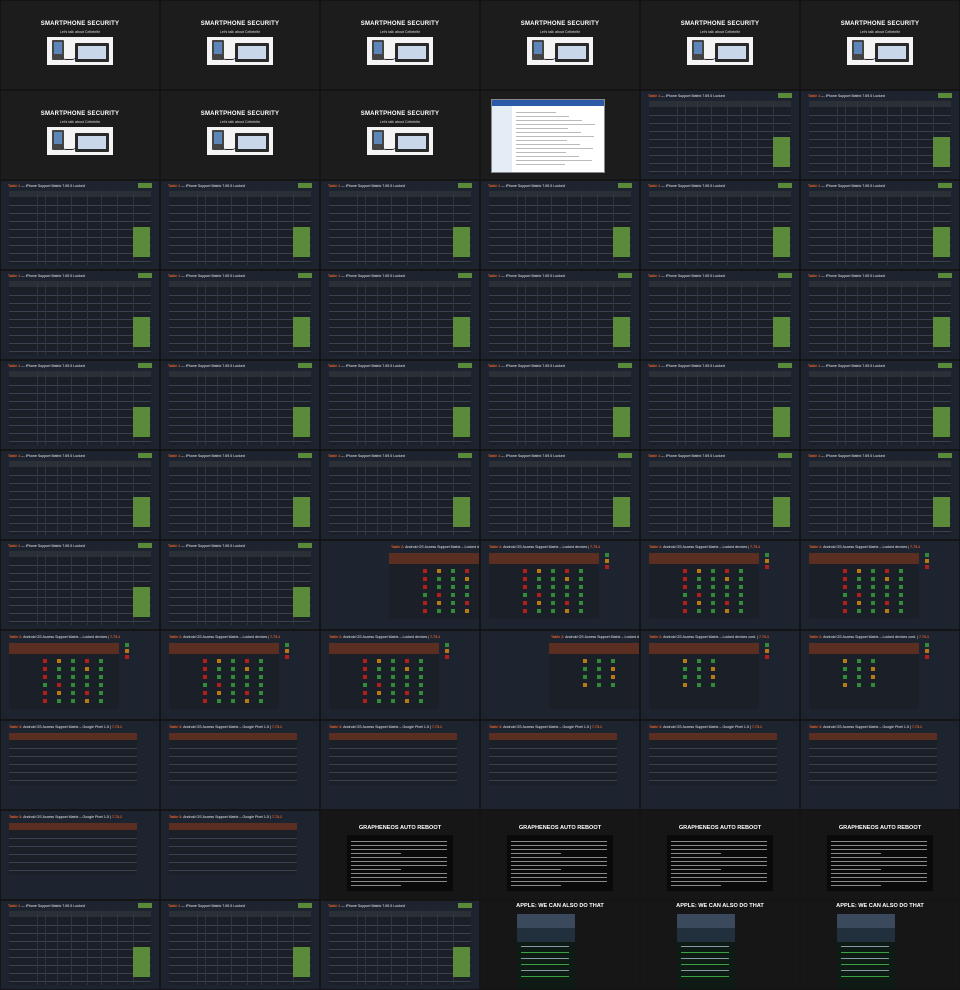  Describe the element at coordinates (52, 366) in the screenshot. I see `table-title: — iPhone Support Matrix 7.69.5 Locked` at that location.